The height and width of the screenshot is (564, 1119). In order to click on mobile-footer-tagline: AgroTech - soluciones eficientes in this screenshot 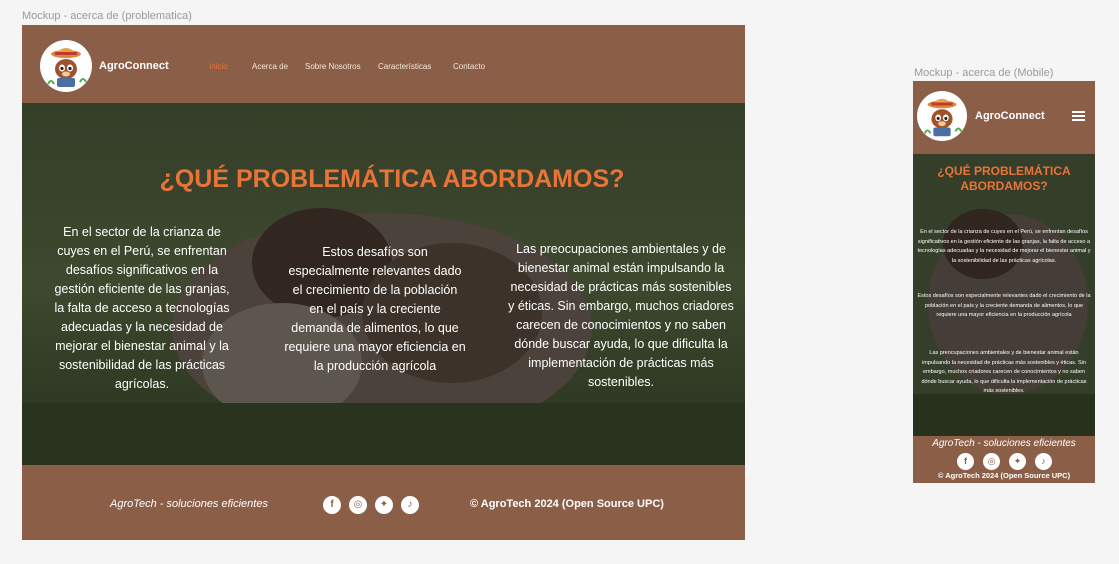, I will do `click(1004, 443)`.